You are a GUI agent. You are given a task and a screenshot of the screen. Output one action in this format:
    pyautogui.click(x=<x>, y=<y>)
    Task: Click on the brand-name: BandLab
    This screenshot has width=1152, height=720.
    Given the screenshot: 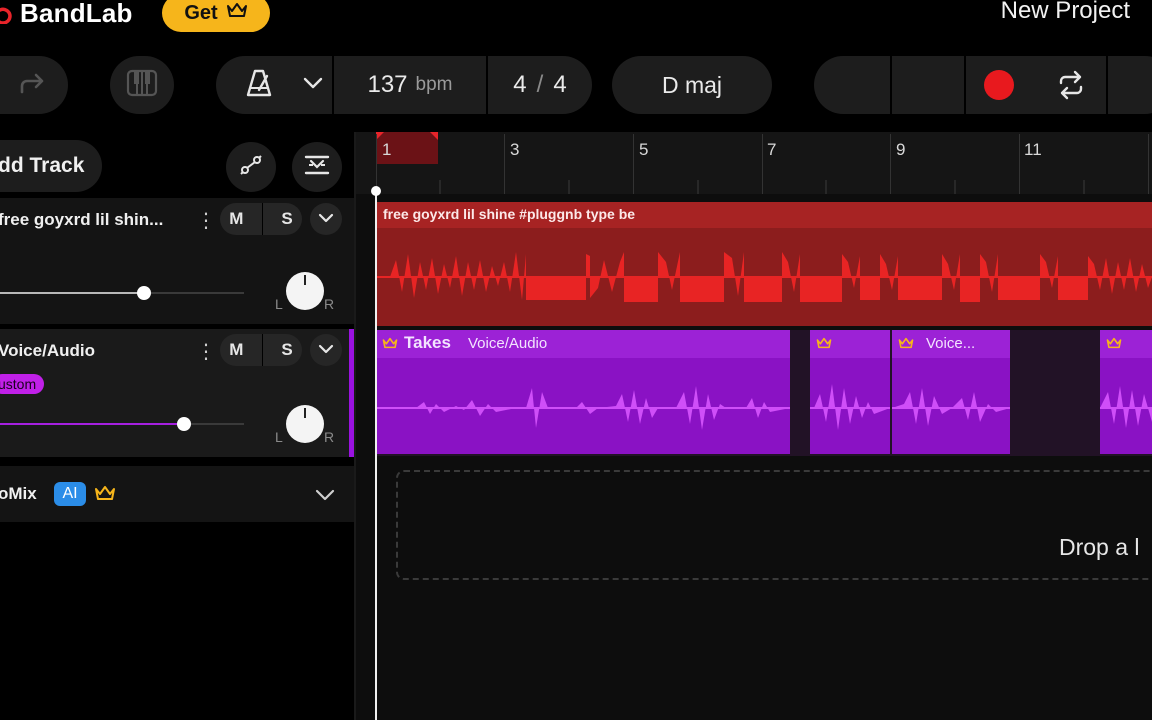 What is the action you would take?
    pyautogui.click(x=76, y=14)
    